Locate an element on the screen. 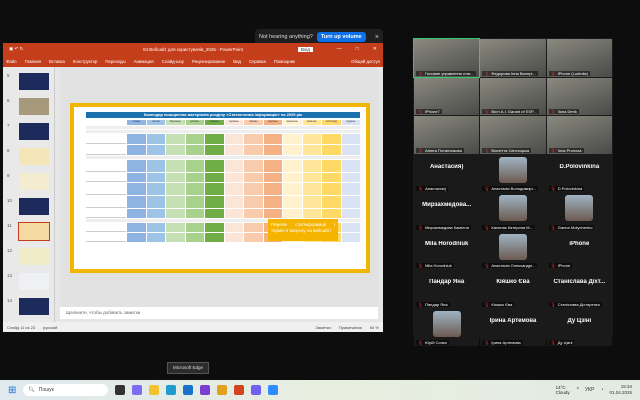 Image resolution: width=640 pixels, height=400 pixels. close-icon: × is located at coordinates (377, 37).